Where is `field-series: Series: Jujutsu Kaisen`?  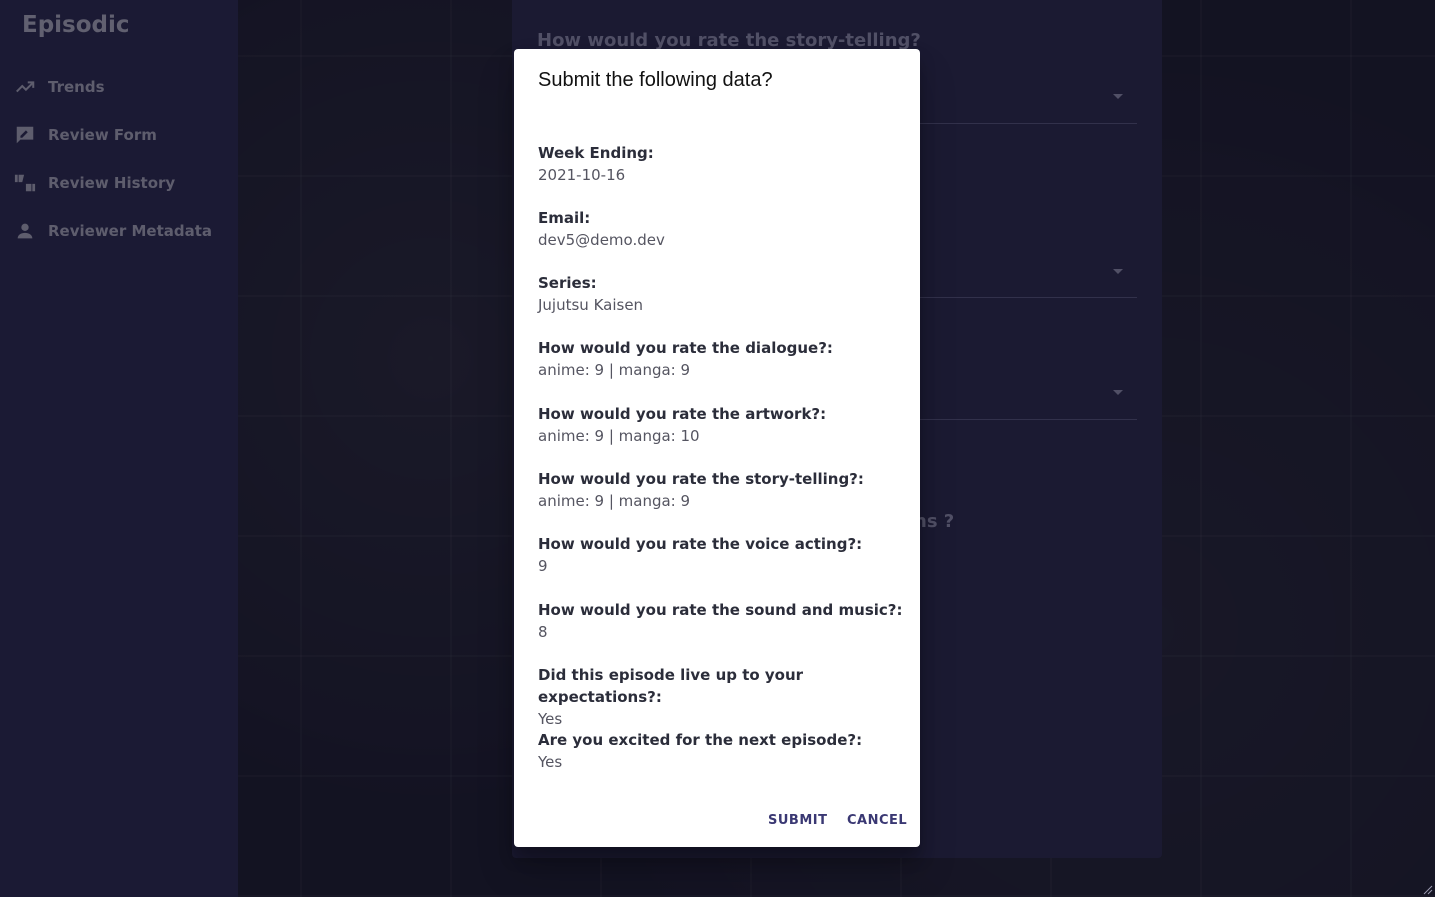
field-series: Series: Jujutsu Kaisen is located at coordinates (723, 294).